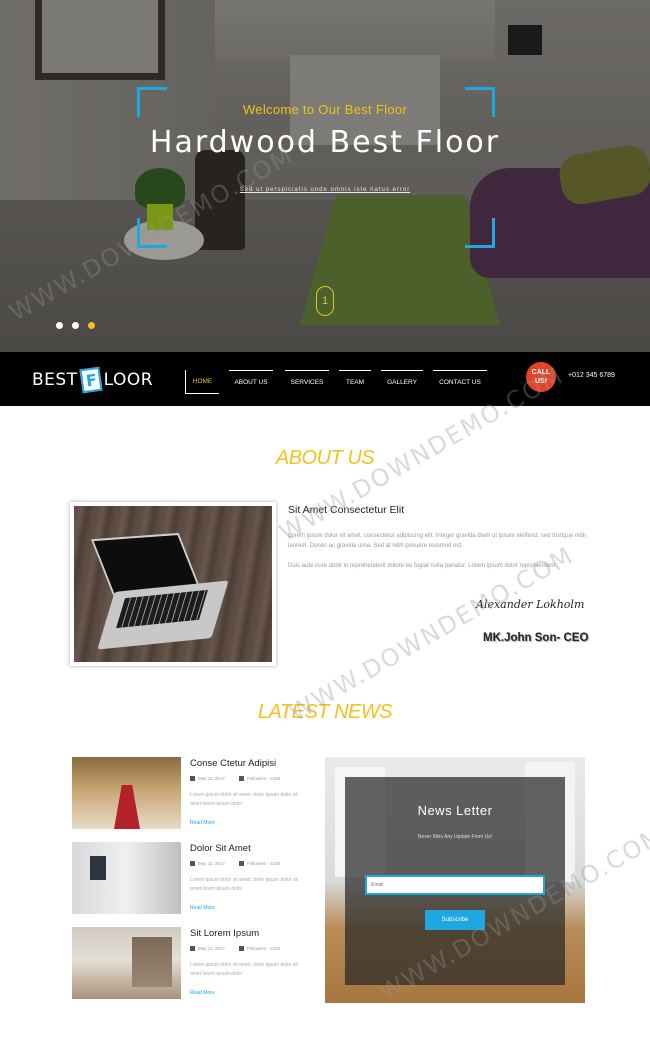 The width and height of the screenshot is (650, 1038). I want to click on news-title: Sit Lorem Ipsum, so click(224, 933).